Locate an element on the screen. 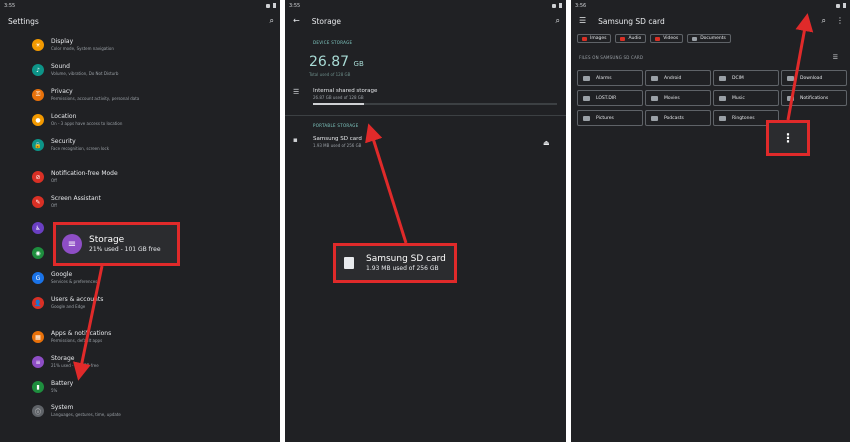 Image resolution: width=850 pixels, height=442 pixels. battery-status-icon is located at coordinates (560, 5).